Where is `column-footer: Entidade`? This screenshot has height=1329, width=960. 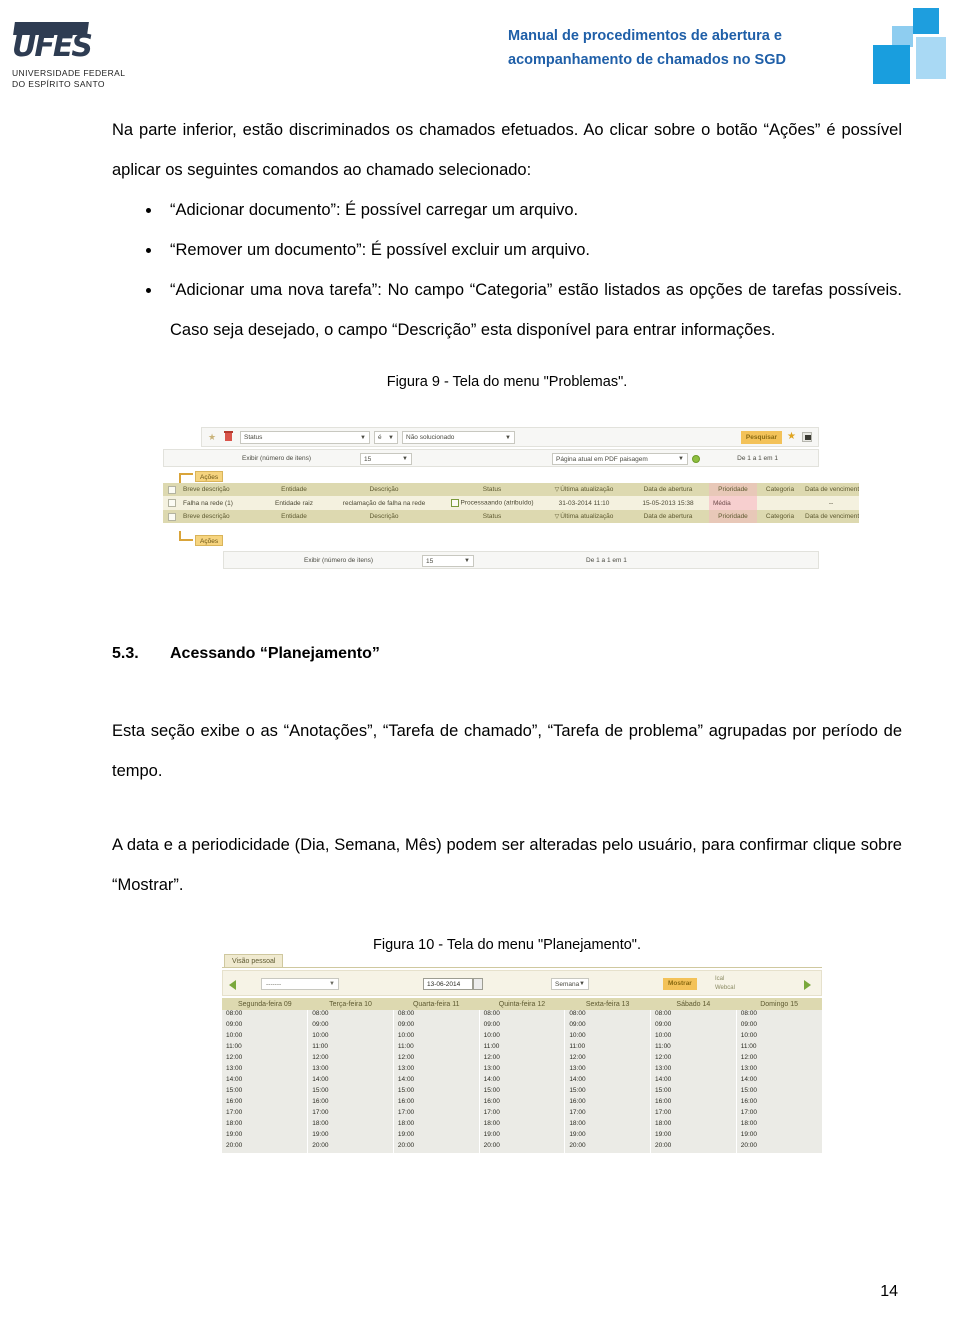
column-footer: Entidade is located at coordinates (294, 516).